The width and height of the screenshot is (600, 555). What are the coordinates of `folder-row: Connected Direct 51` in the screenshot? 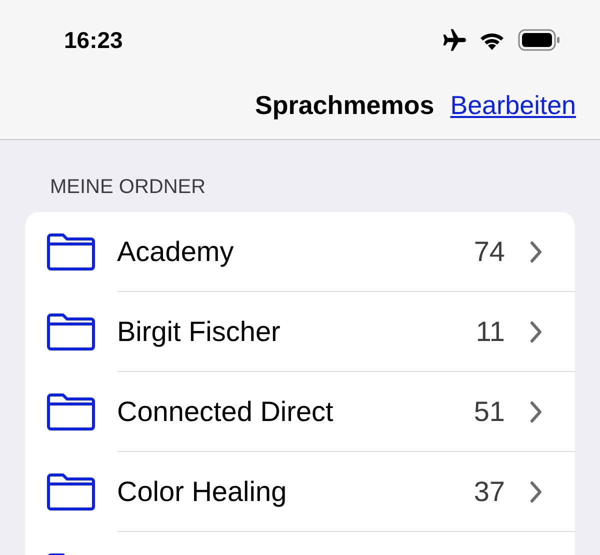 It's located at (300, 412).